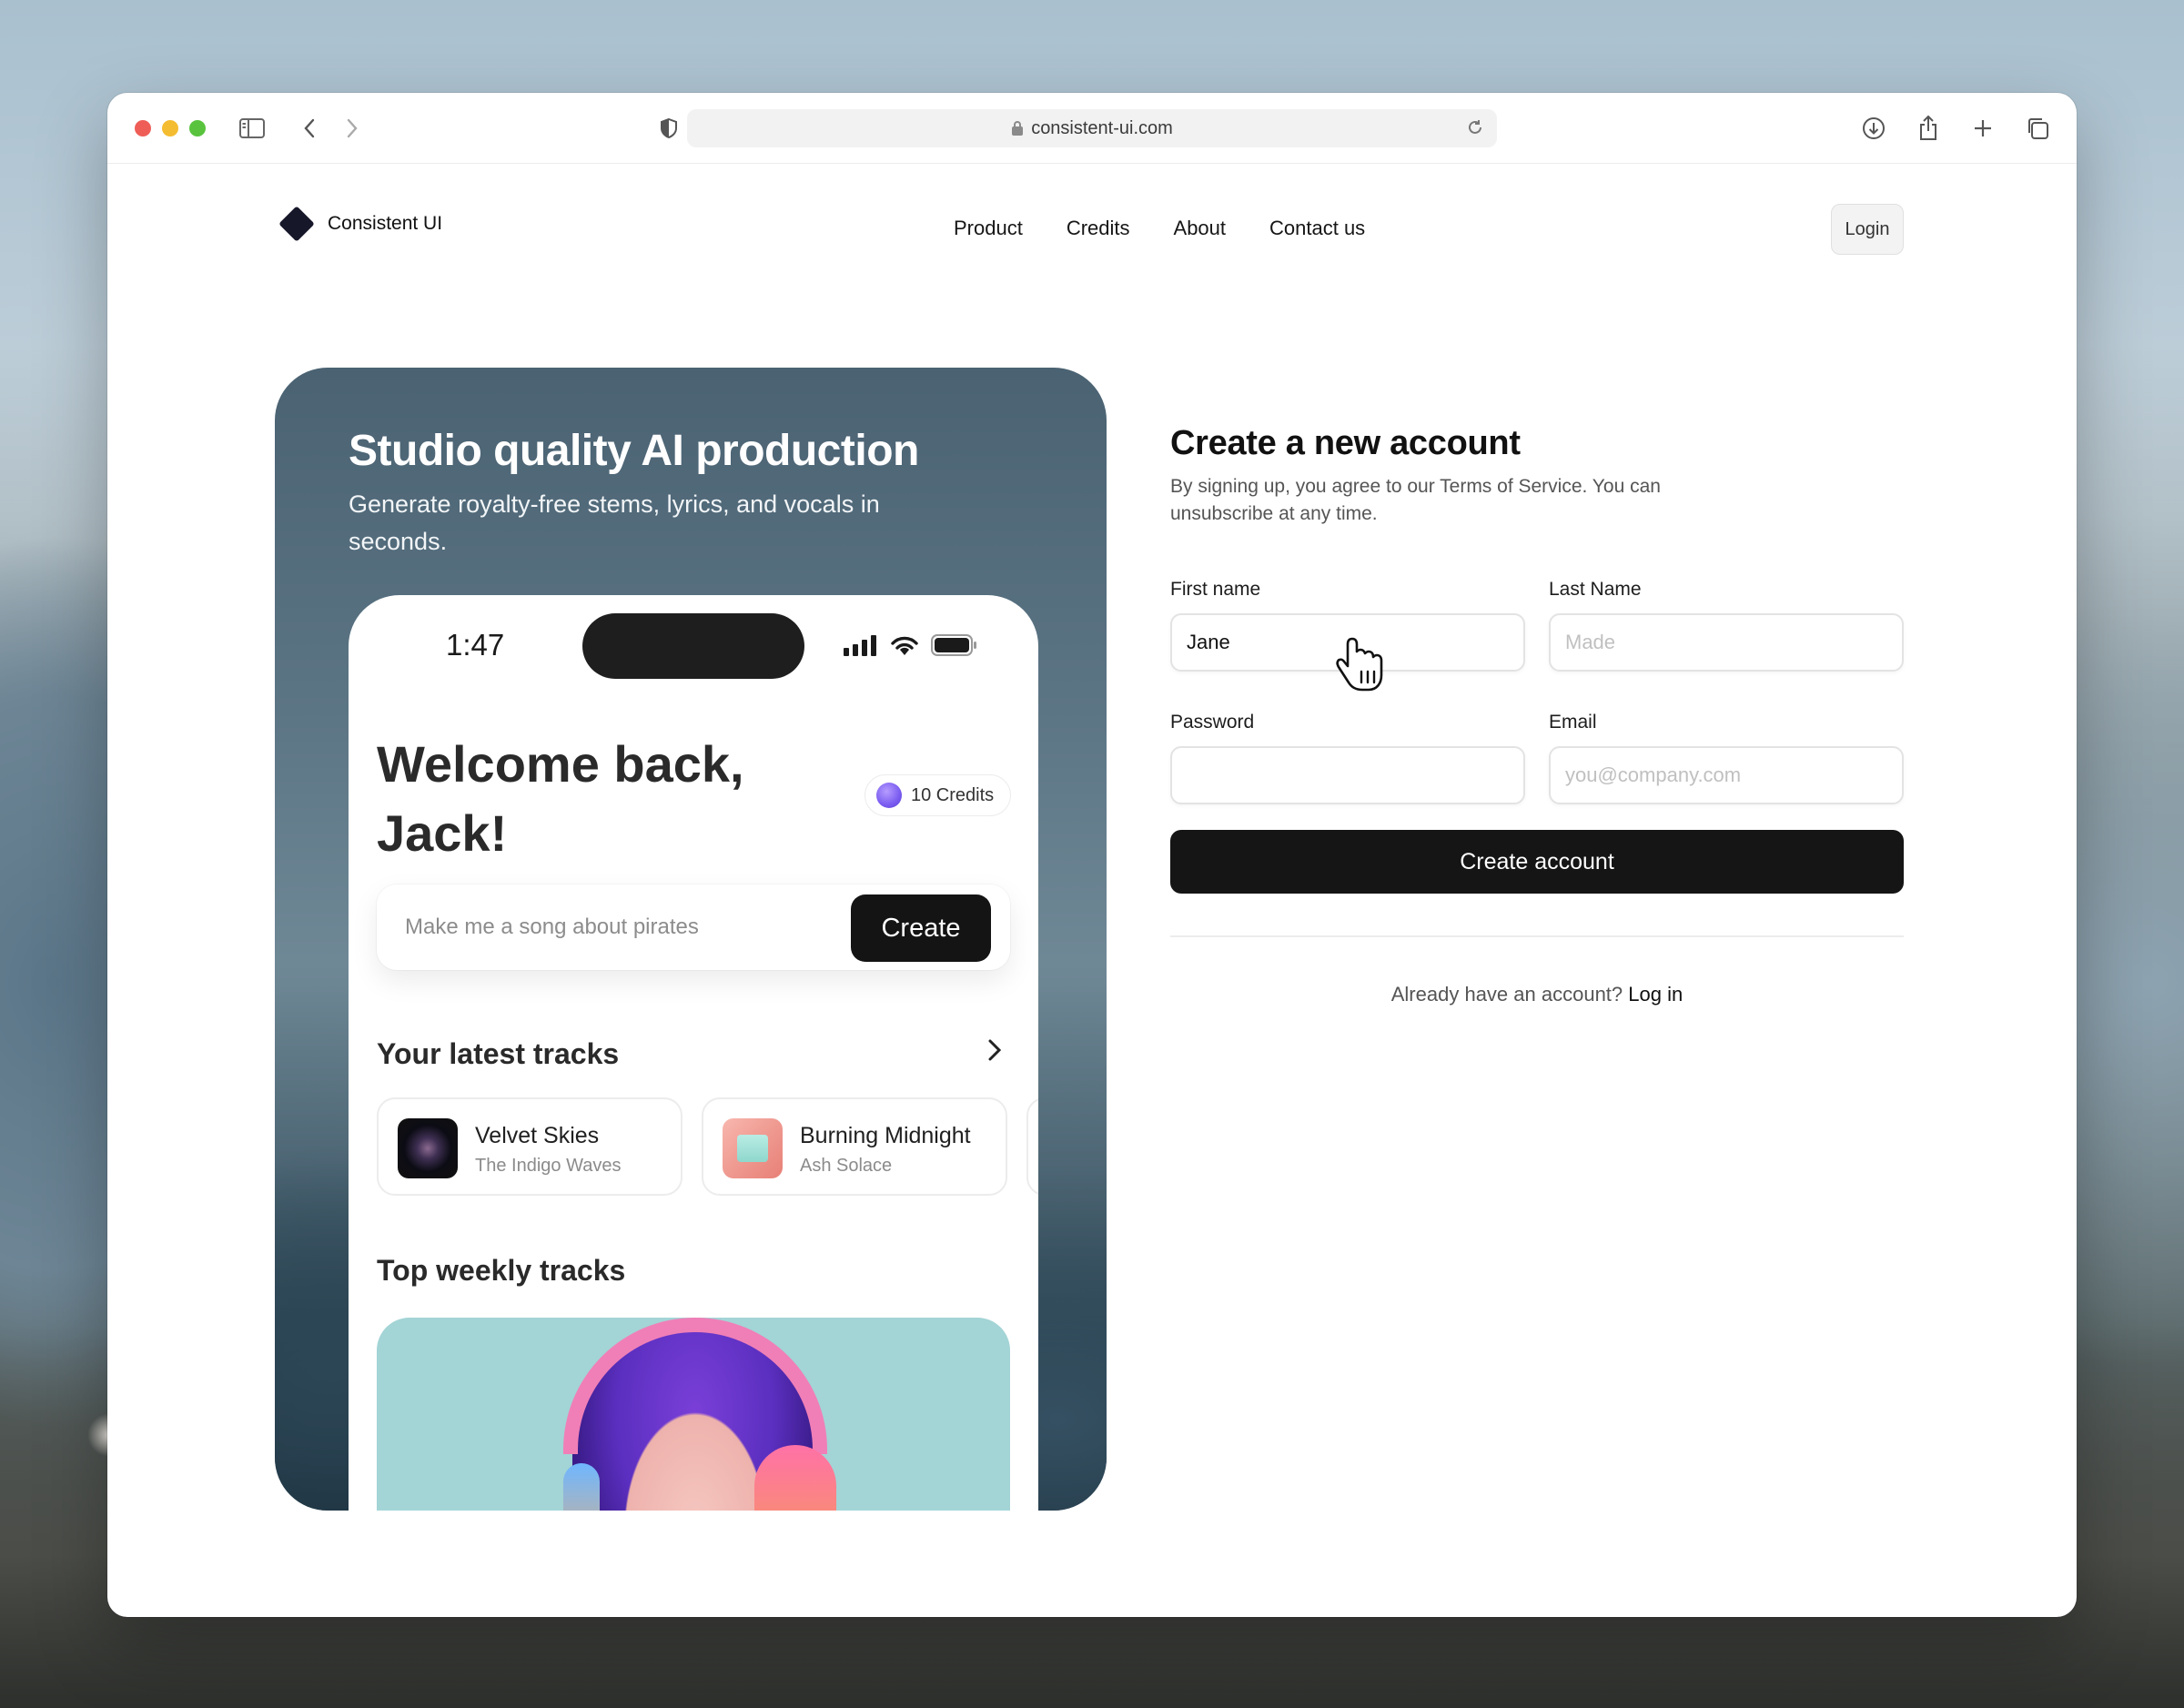  What do you see at coordinates (861, 647) in the screenshot?
I see `signal-icon` at bounding box center [861, 647].